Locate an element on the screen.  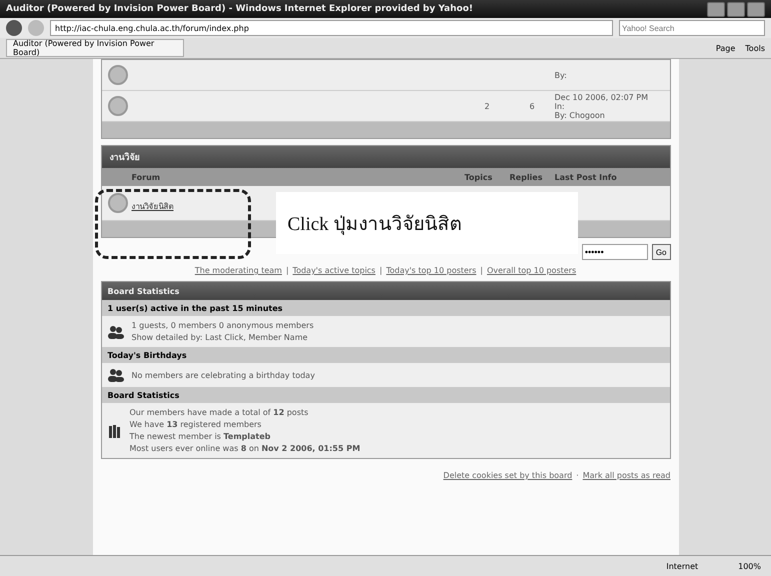
last-post-text: By: Chogoon is located at coordinates (580, 115).